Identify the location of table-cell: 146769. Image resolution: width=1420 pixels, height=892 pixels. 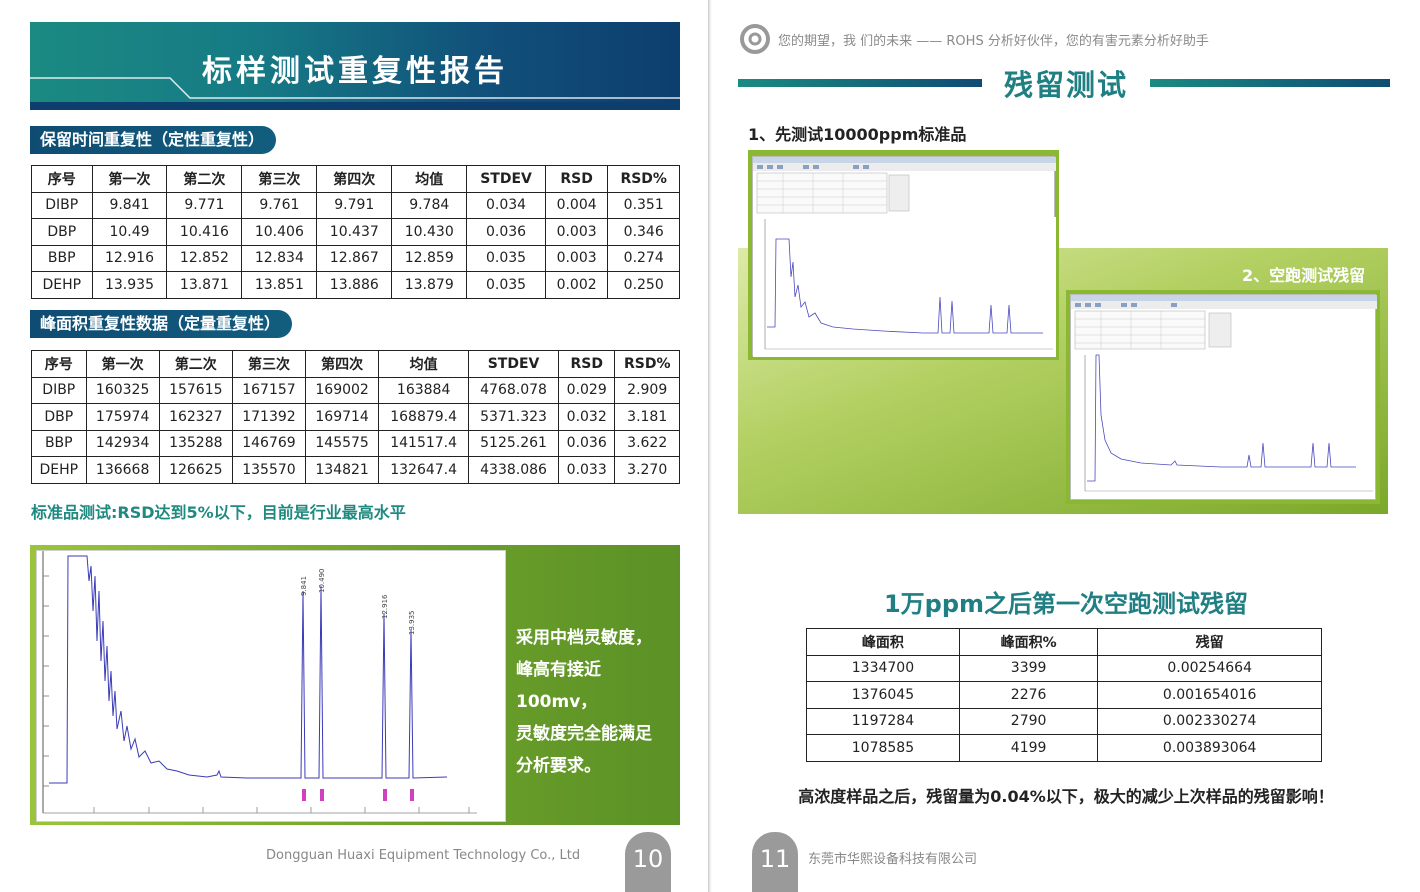
(269, 443).